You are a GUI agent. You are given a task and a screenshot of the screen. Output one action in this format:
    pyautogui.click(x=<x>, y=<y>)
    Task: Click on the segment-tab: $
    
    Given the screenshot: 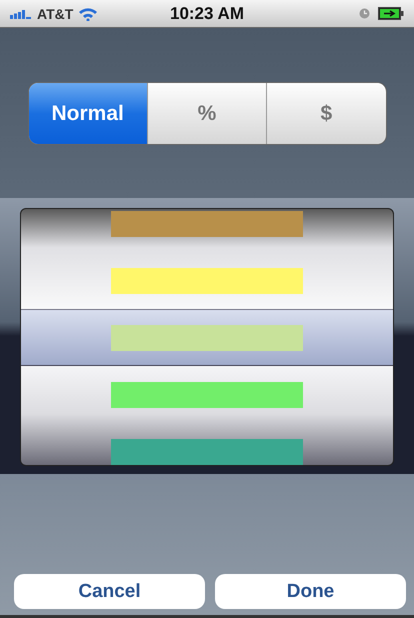 What is the action you would take?
    pyautogui.click(x=326, y=113)
    